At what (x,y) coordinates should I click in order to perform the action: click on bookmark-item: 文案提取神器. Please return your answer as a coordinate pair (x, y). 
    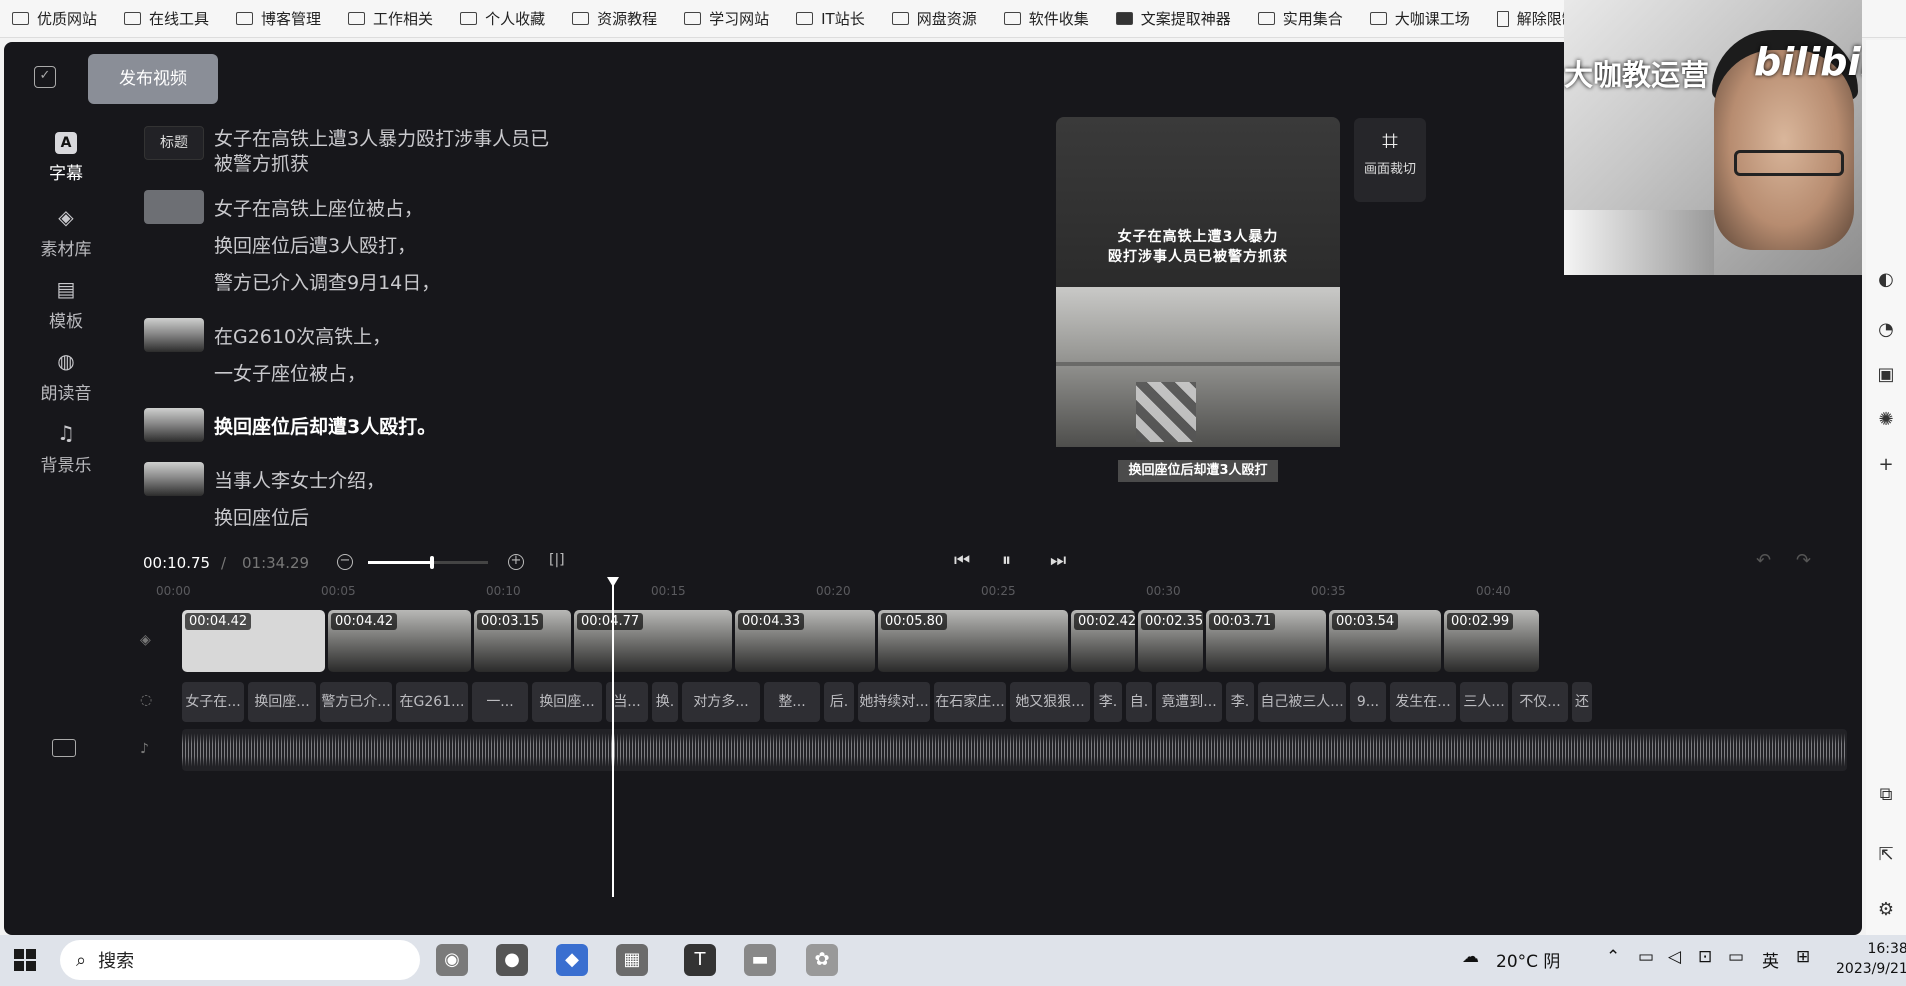
    Looking at the image, I should click on (1173, 18).